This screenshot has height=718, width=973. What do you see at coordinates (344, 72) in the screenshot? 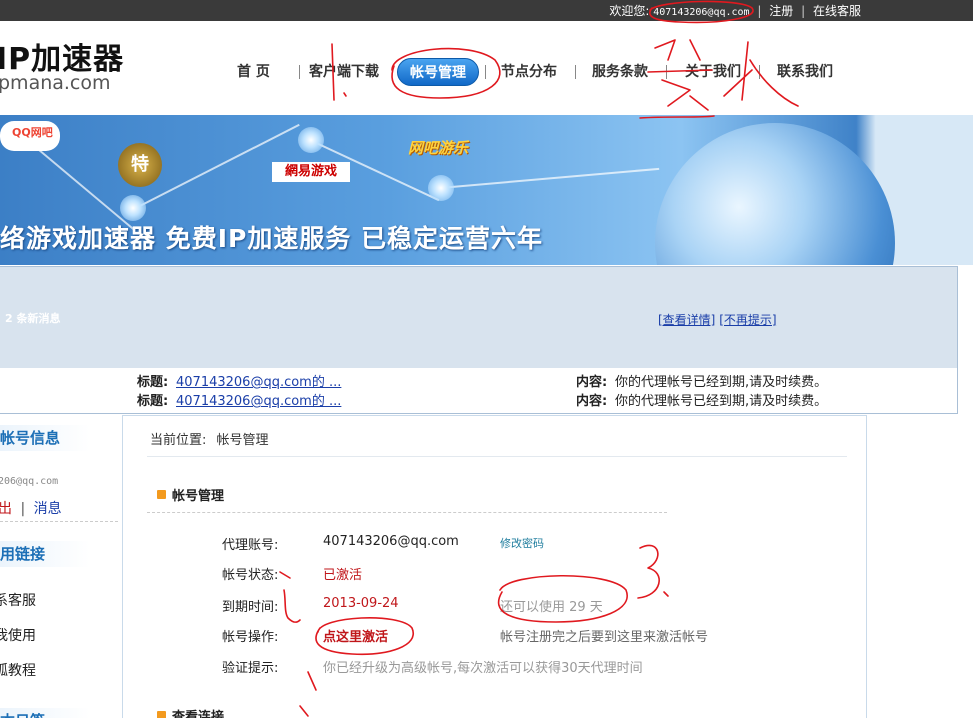
I see `nav-item-download: 客户端下载` at bounding box center [344, 72].